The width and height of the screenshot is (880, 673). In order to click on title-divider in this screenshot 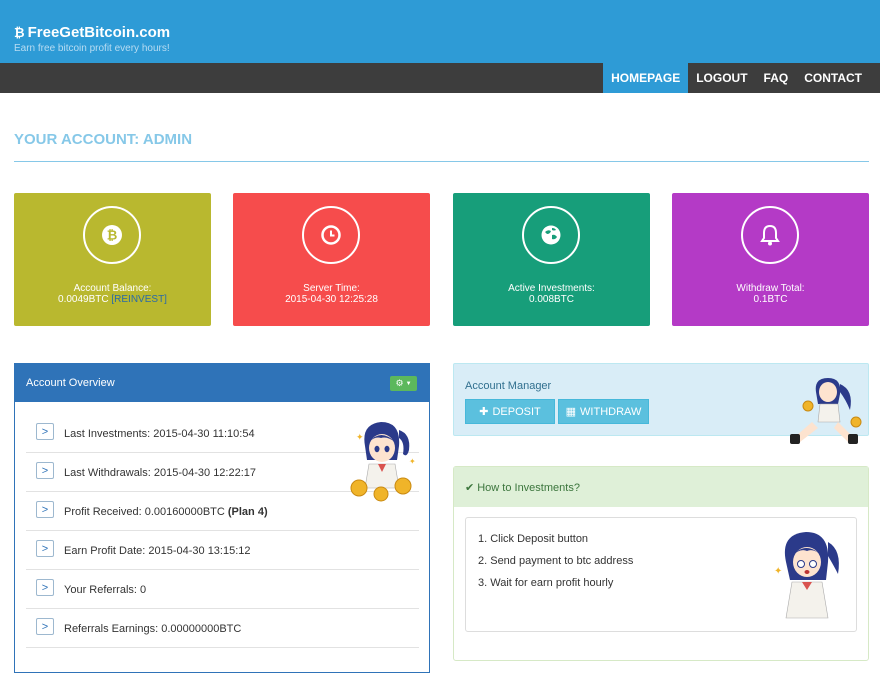, I will do `click(441, 161)`.